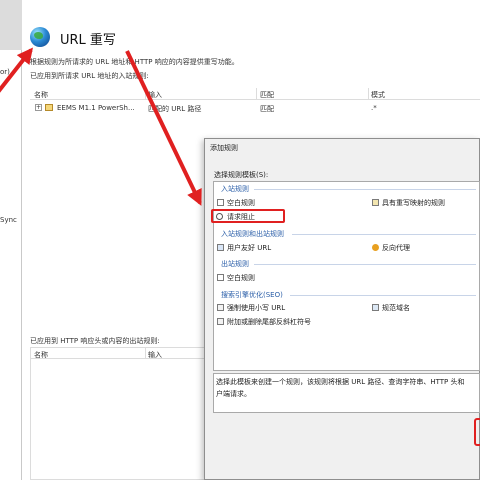 This screenshot has width=480, height=480. Describe the element at coordinates (38, 35) in the screenshot. I see `globe-icon-land` at that location.